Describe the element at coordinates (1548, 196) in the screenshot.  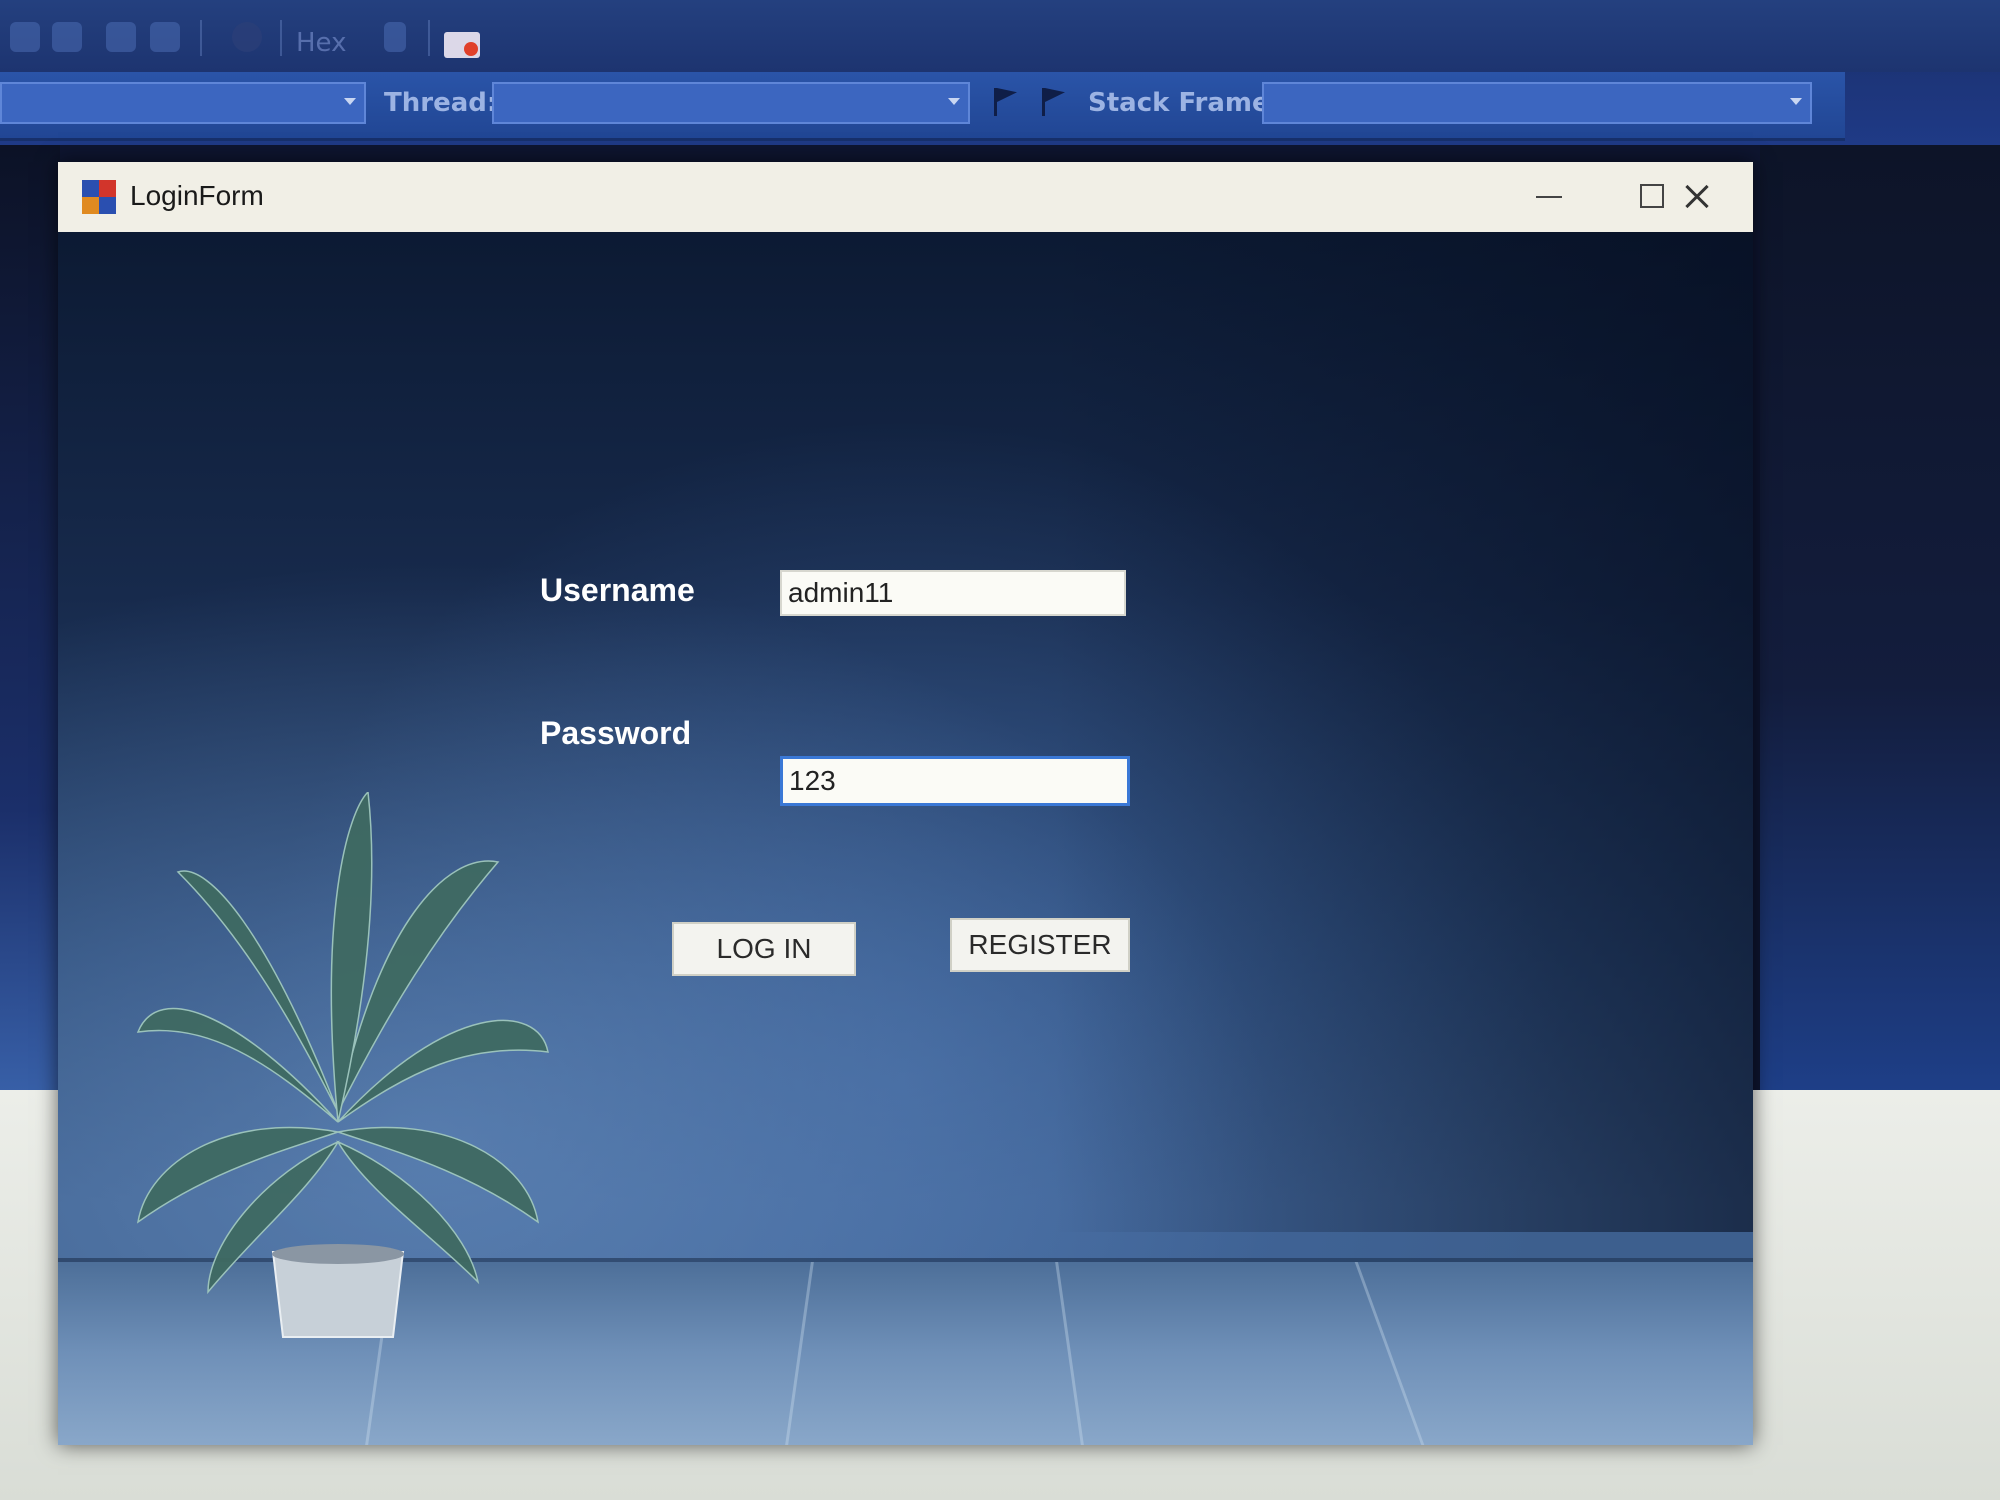
I see `minimize-button` at that location.